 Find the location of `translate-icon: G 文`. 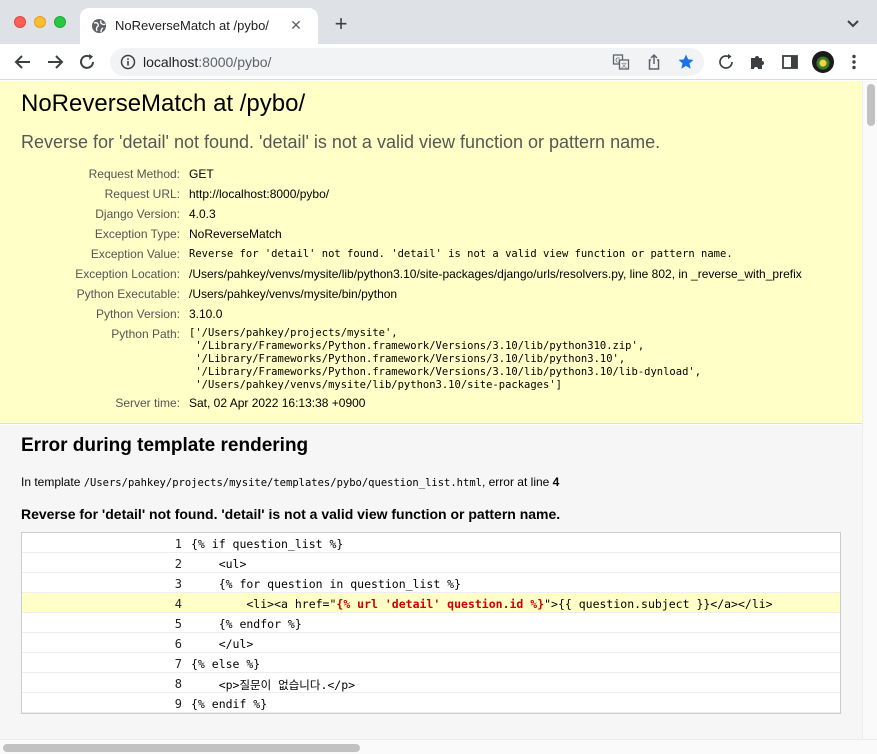

translate-icon: G 文 is located at coordinates (621, 62).